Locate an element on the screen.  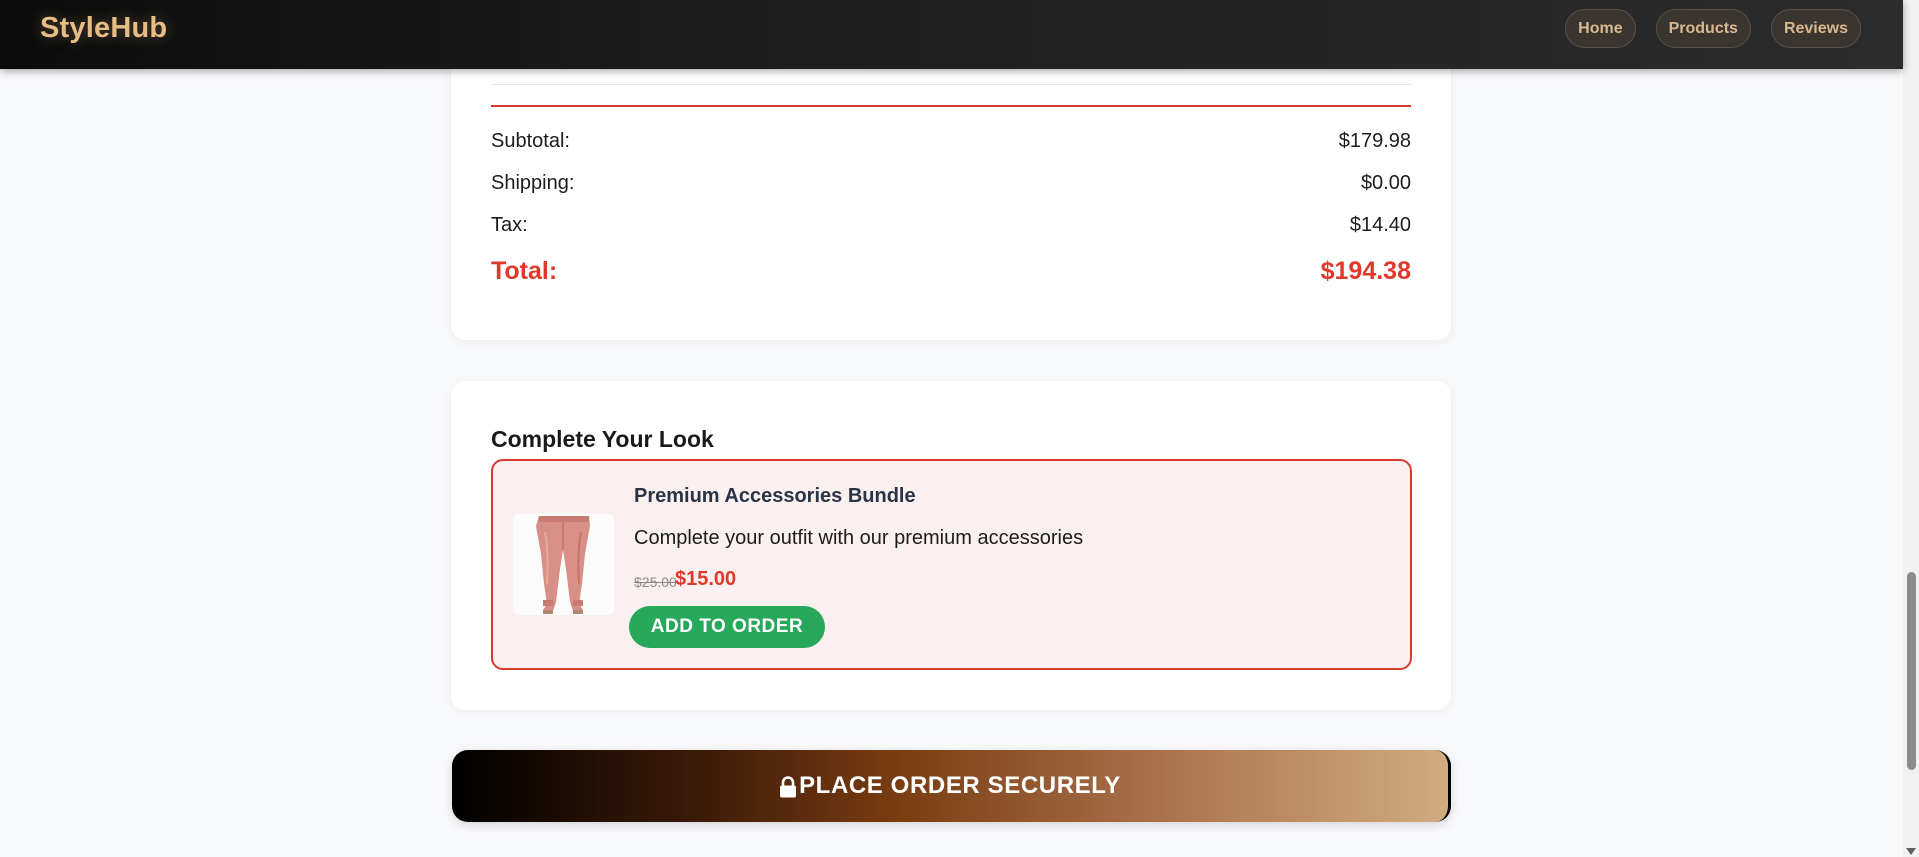
place-order-button: PLACE ORDER SECURELY is located at coordinates (951, 786).